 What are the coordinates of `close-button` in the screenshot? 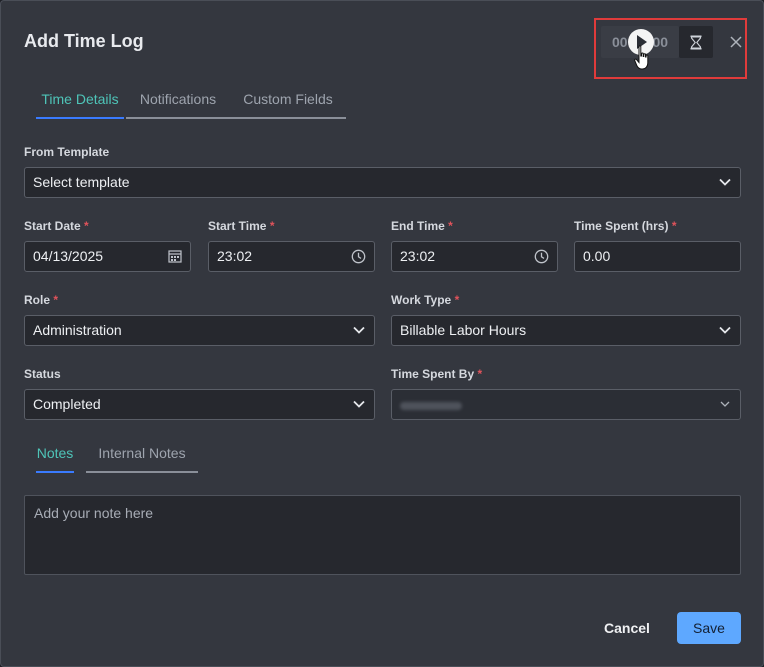 It's located at (736, 42).